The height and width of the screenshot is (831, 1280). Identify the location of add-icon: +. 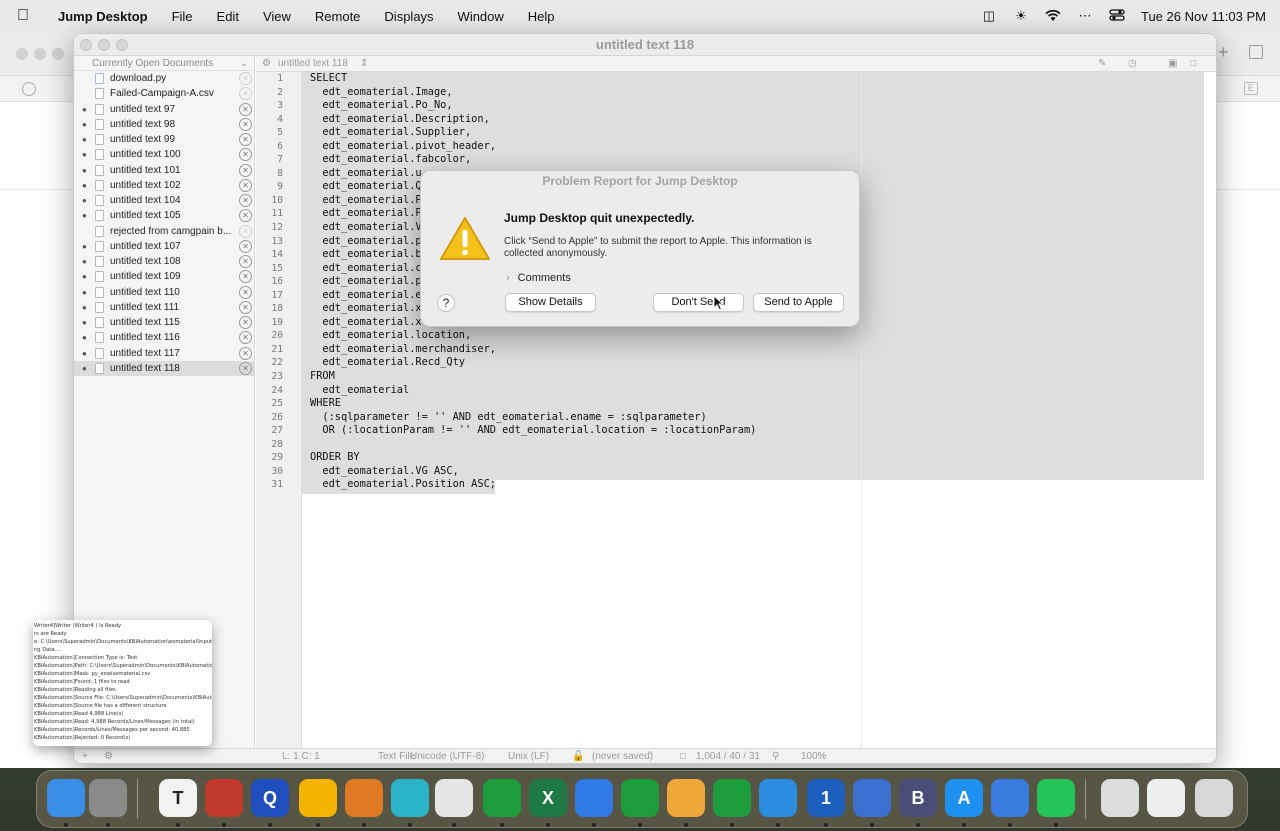
(85, 756).